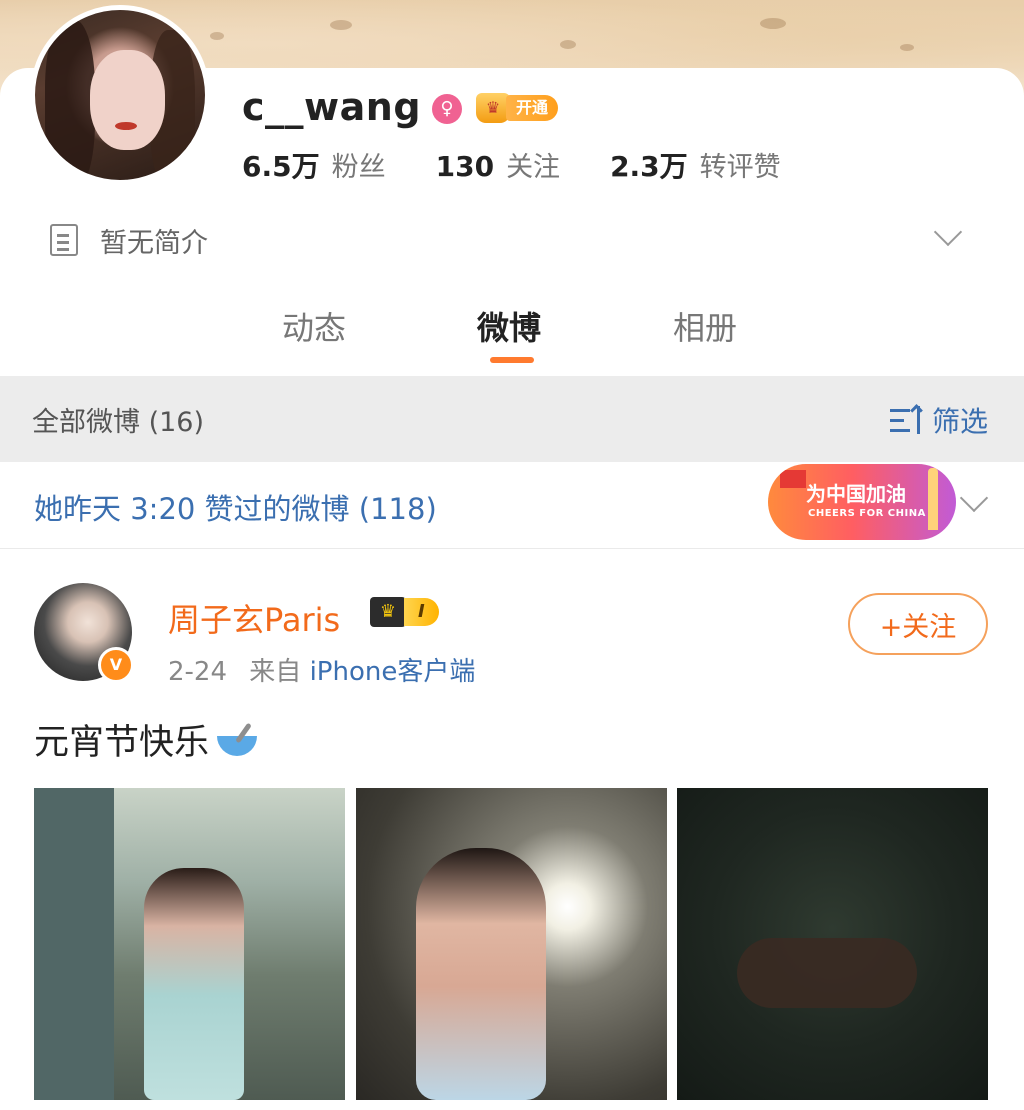 The height and width of the screenshot is (1110, 1024). Describe the element at coordinates (84, 633) in the screenshot. I see `post-author-avatar: V` at that location.